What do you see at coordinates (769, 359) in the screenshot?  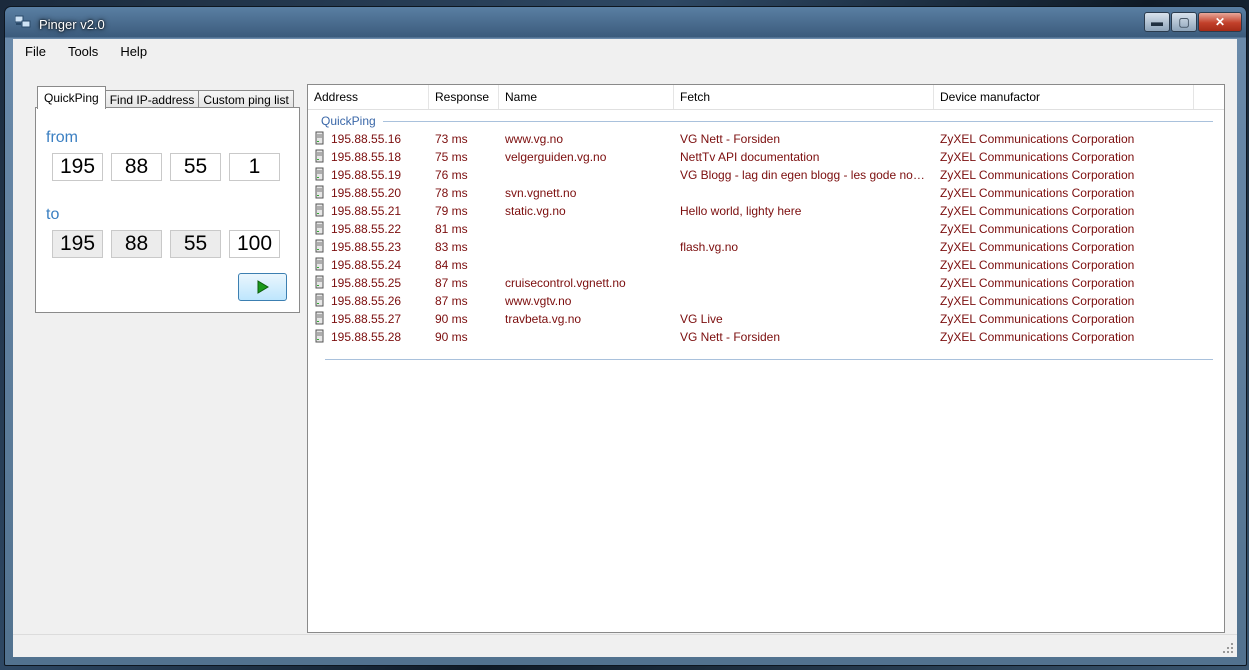 I see `group-end-divider` at bounding box center [769, 359].